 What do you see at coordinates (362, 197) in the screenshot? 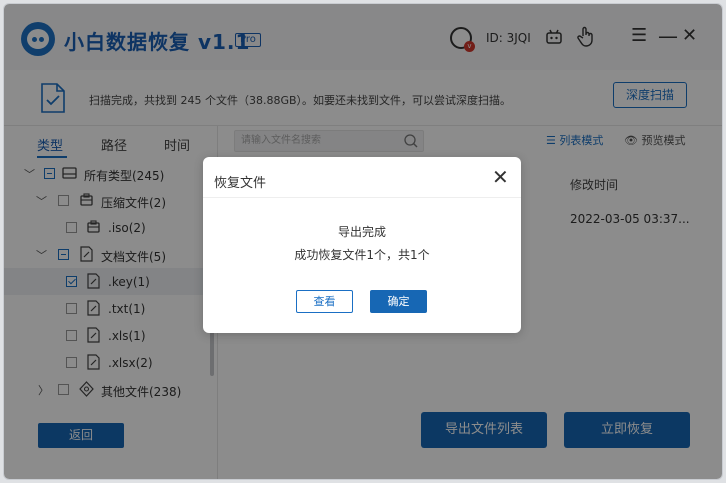
I see `dialog-divider` at bounding box center [362, 197].